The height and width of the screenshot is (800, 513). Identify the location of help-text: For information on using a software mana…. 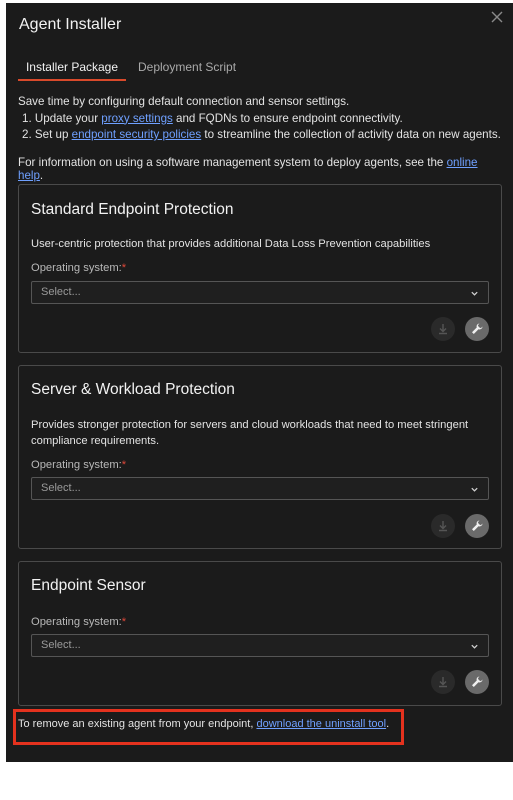
(260, 169).